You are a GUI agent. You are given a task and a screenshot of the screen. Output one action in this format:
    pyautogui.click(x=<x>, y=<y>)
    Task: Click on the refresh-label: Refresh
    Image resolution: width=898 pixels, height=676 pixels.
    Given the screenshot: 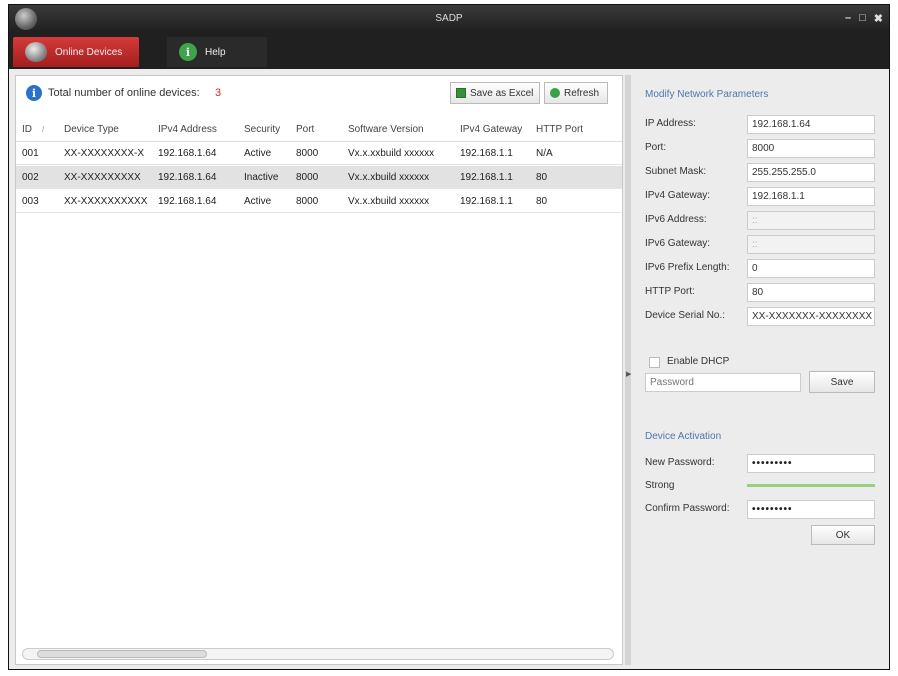 What is the action you would take?
    pyautogui.click(x=582, y=93)
    